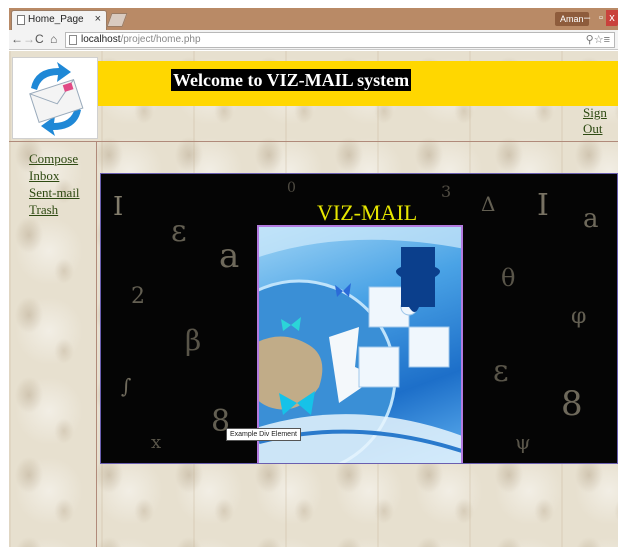 The height and width of the screenshot is (547, 618). I want to click on url-text: localhost/project/home.php, so click(141, 39).